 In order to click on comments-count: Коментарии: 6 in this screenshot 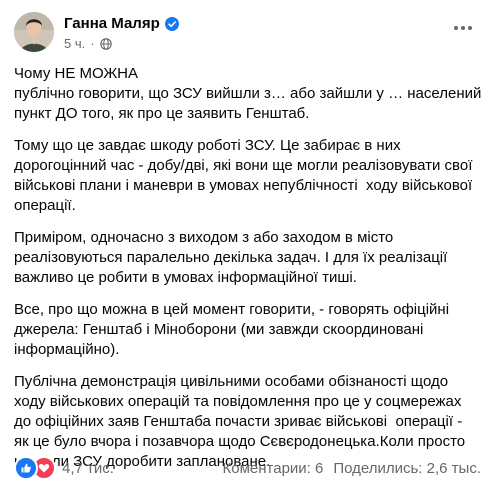, I will do `click(273, 468)`.